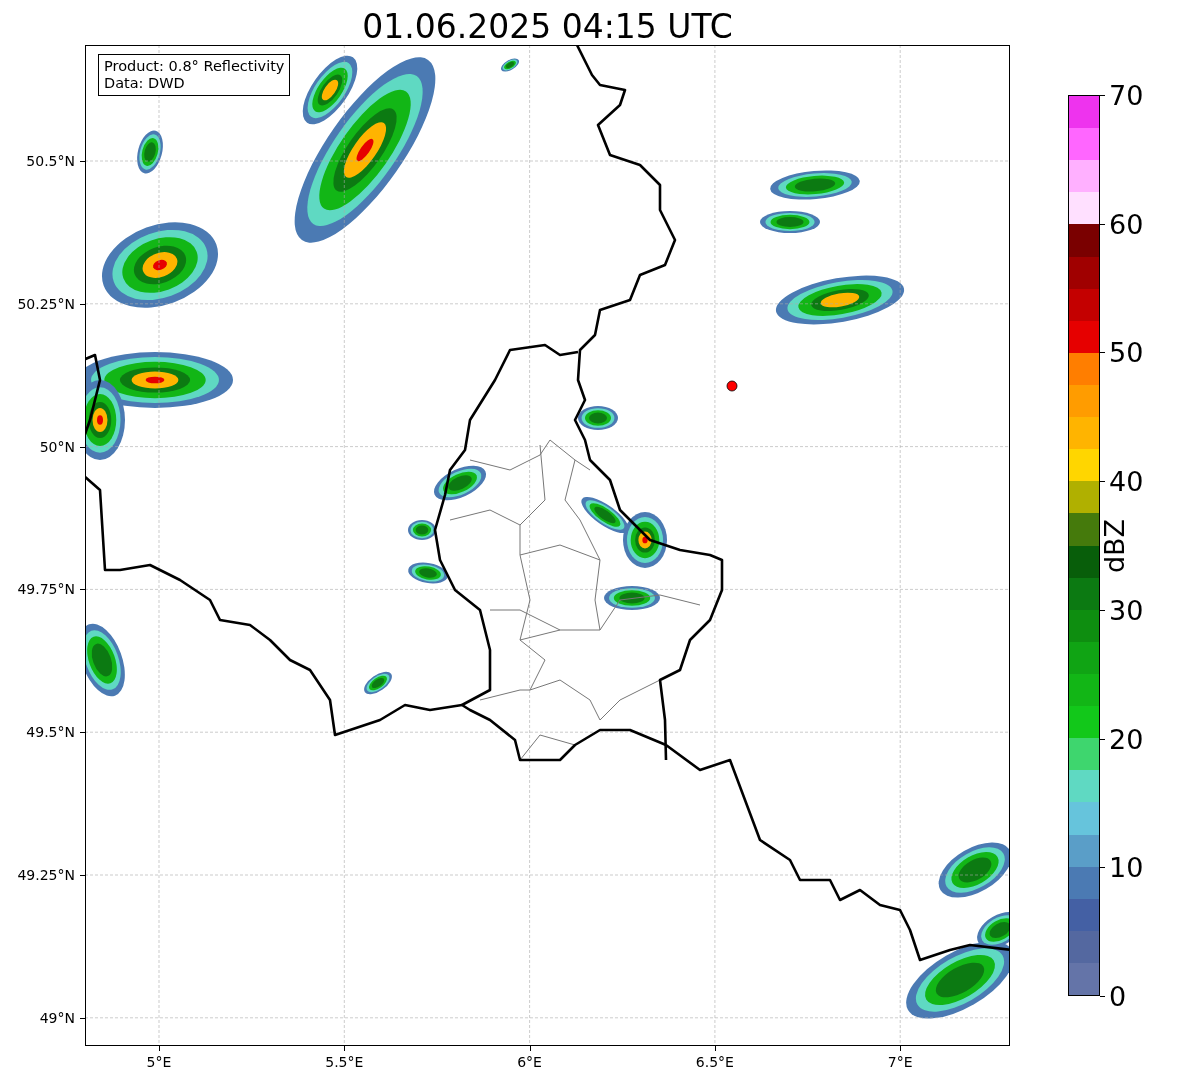  Describe the element at coordinates (57, 446) in the screenshot. I see `latitude-label: 50°N` at that location.